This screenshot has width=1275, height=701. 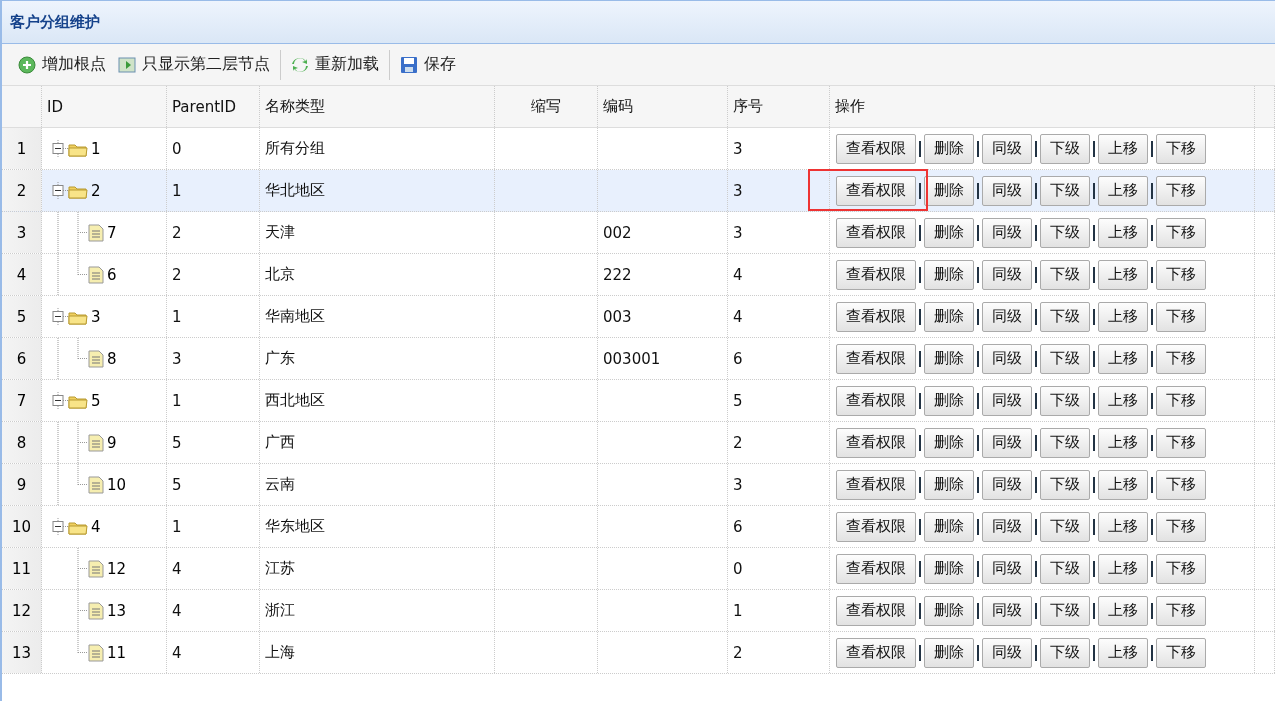 I want to click on toolbar-button: 只显示第二层节点, so click(x=194, y=64).